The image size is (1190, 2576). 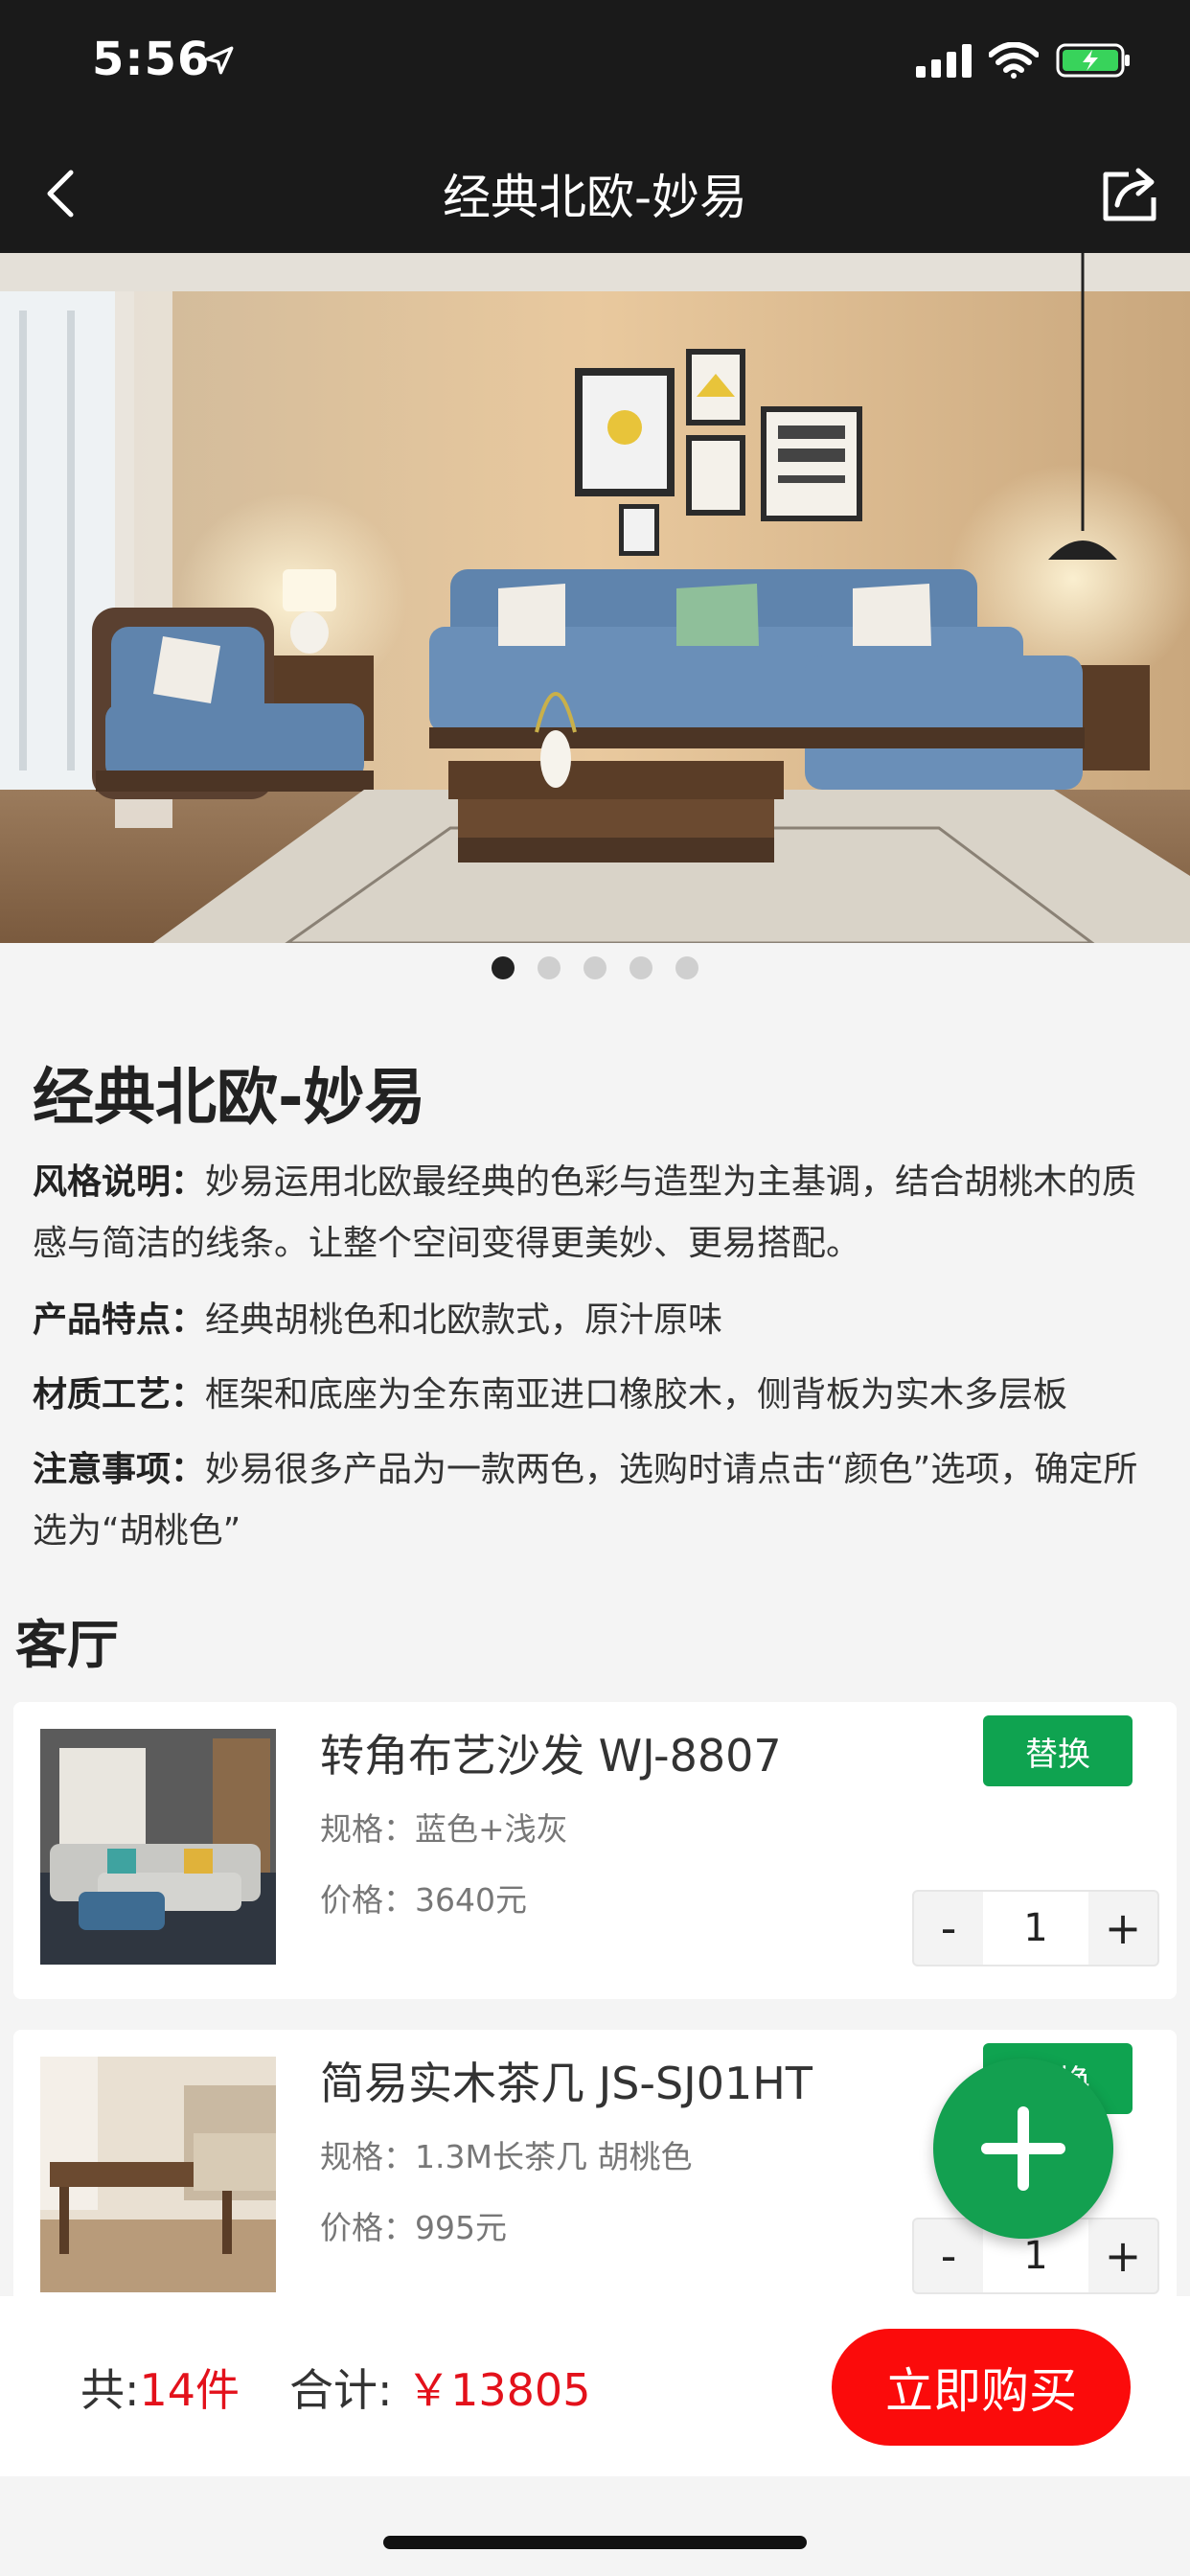 I want to click on material-label: 材质工艺：, so click(x=120, y=1394).